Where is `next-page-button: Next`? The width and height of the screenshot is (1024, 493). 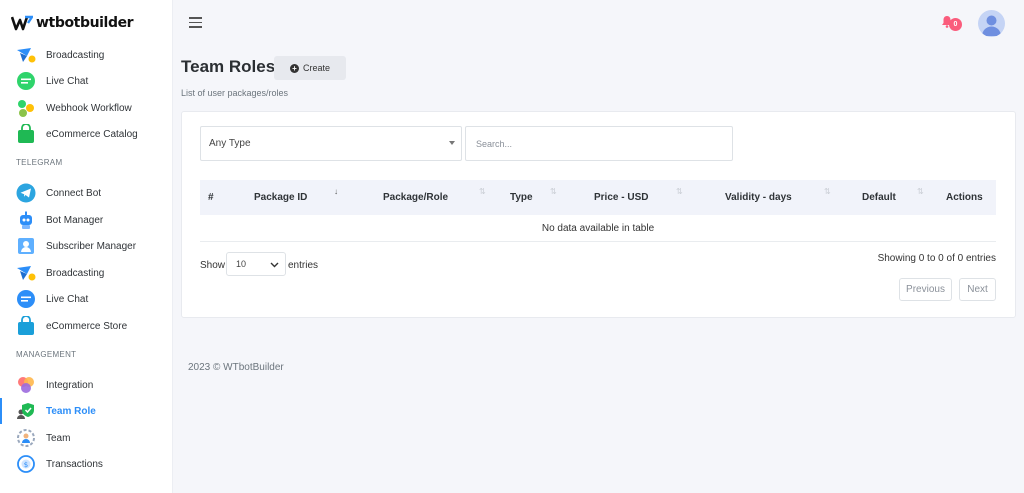 next-page-button: Next is located at coordinates (977, 289).